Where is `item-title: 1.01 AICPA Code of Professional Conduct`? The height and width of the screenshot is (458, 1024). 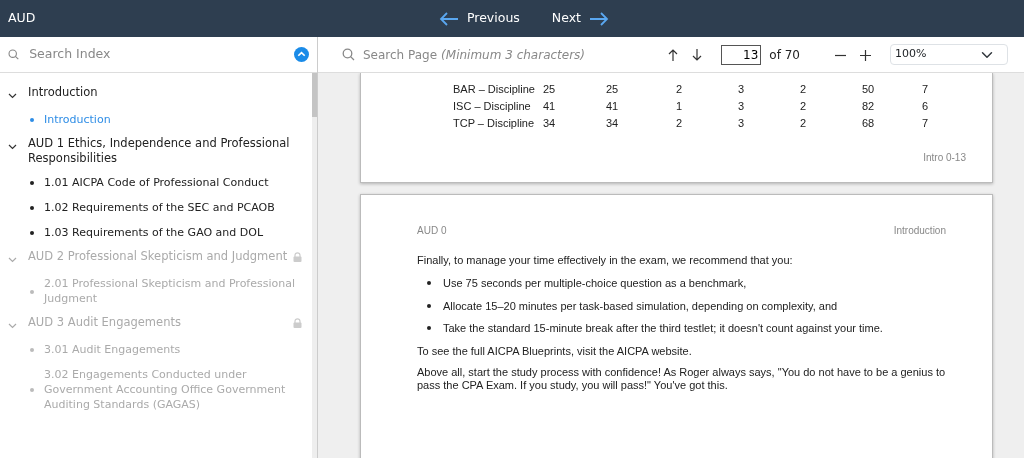 item-title: 1.01 AICPA Code of Professional Conduct is located at coordinates (156, 182).